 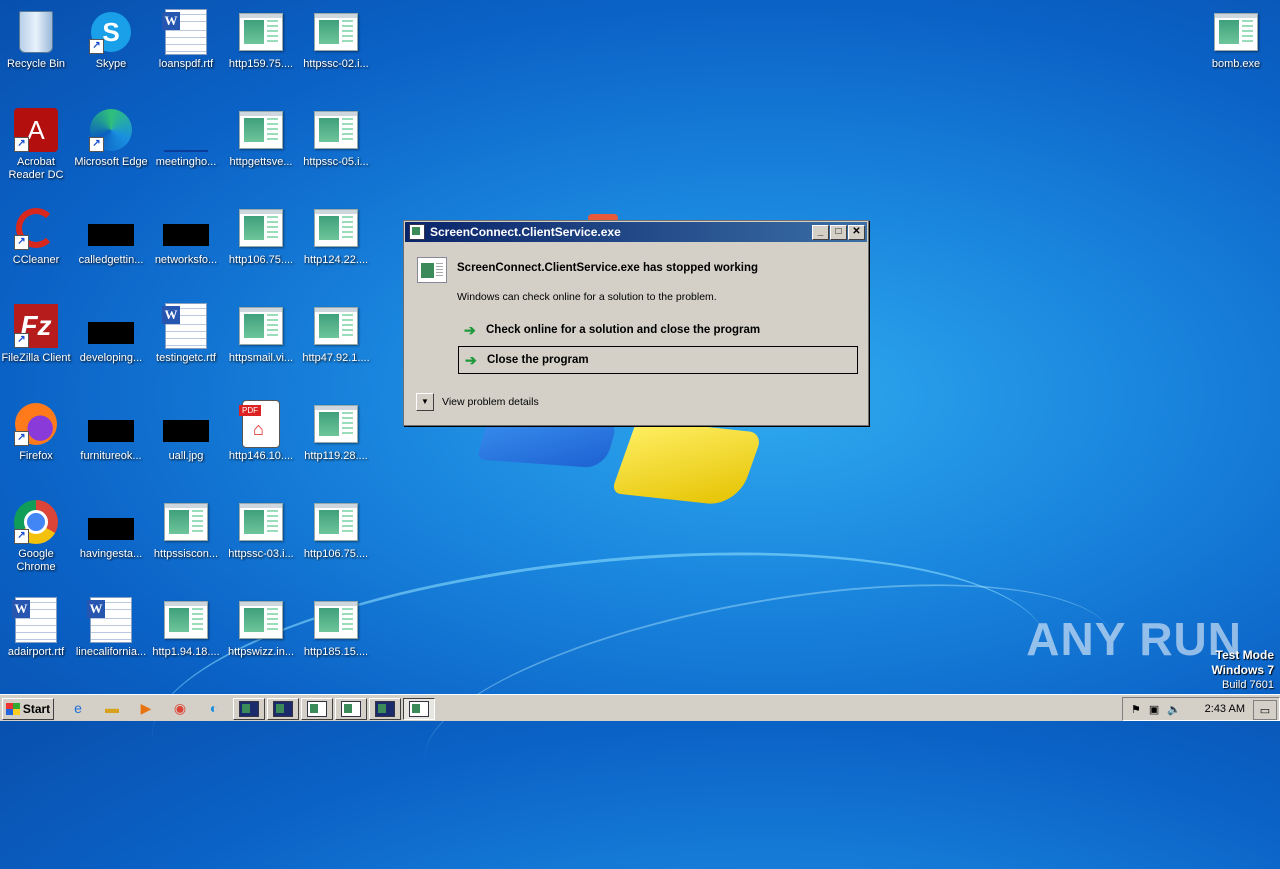 What do you see at coordinates (111, 32) in the screenshot?
I see `skype-icon: S ↗` at bounding box center [111, 32].